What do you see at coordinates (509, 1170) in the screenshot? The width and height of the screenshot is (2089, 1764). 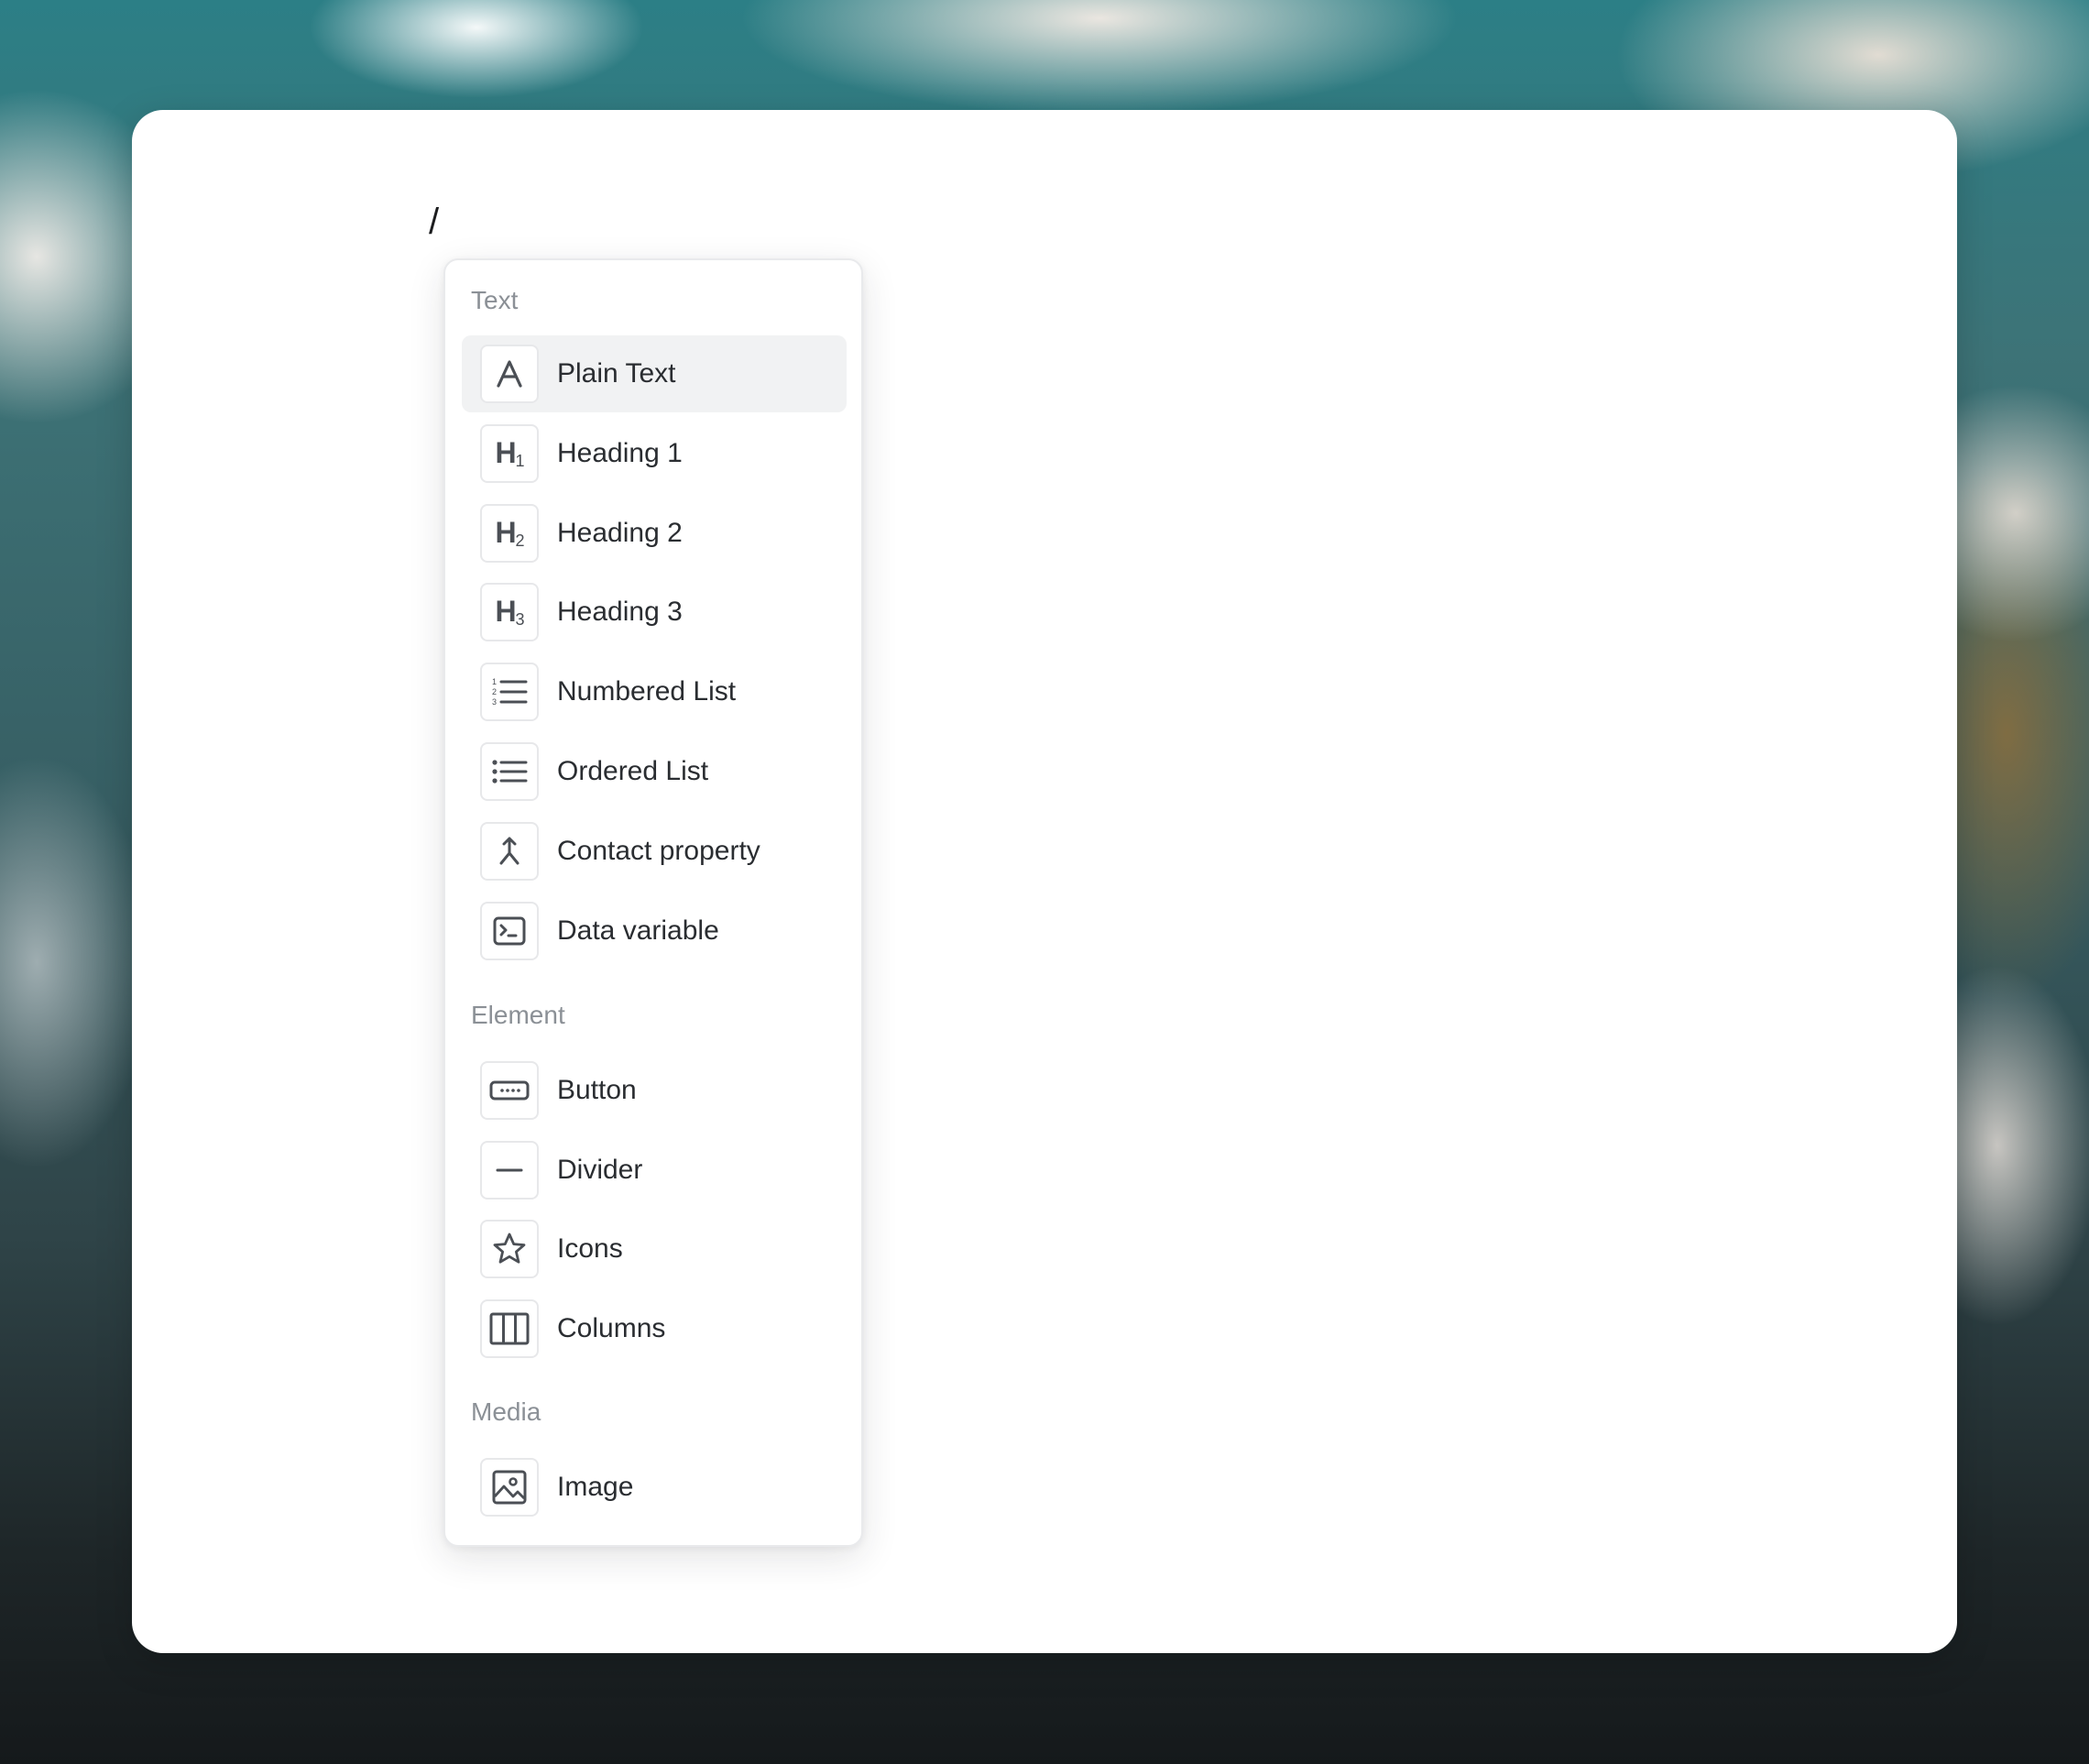 I see `divider-icon` at bounding box center [509, 1170].